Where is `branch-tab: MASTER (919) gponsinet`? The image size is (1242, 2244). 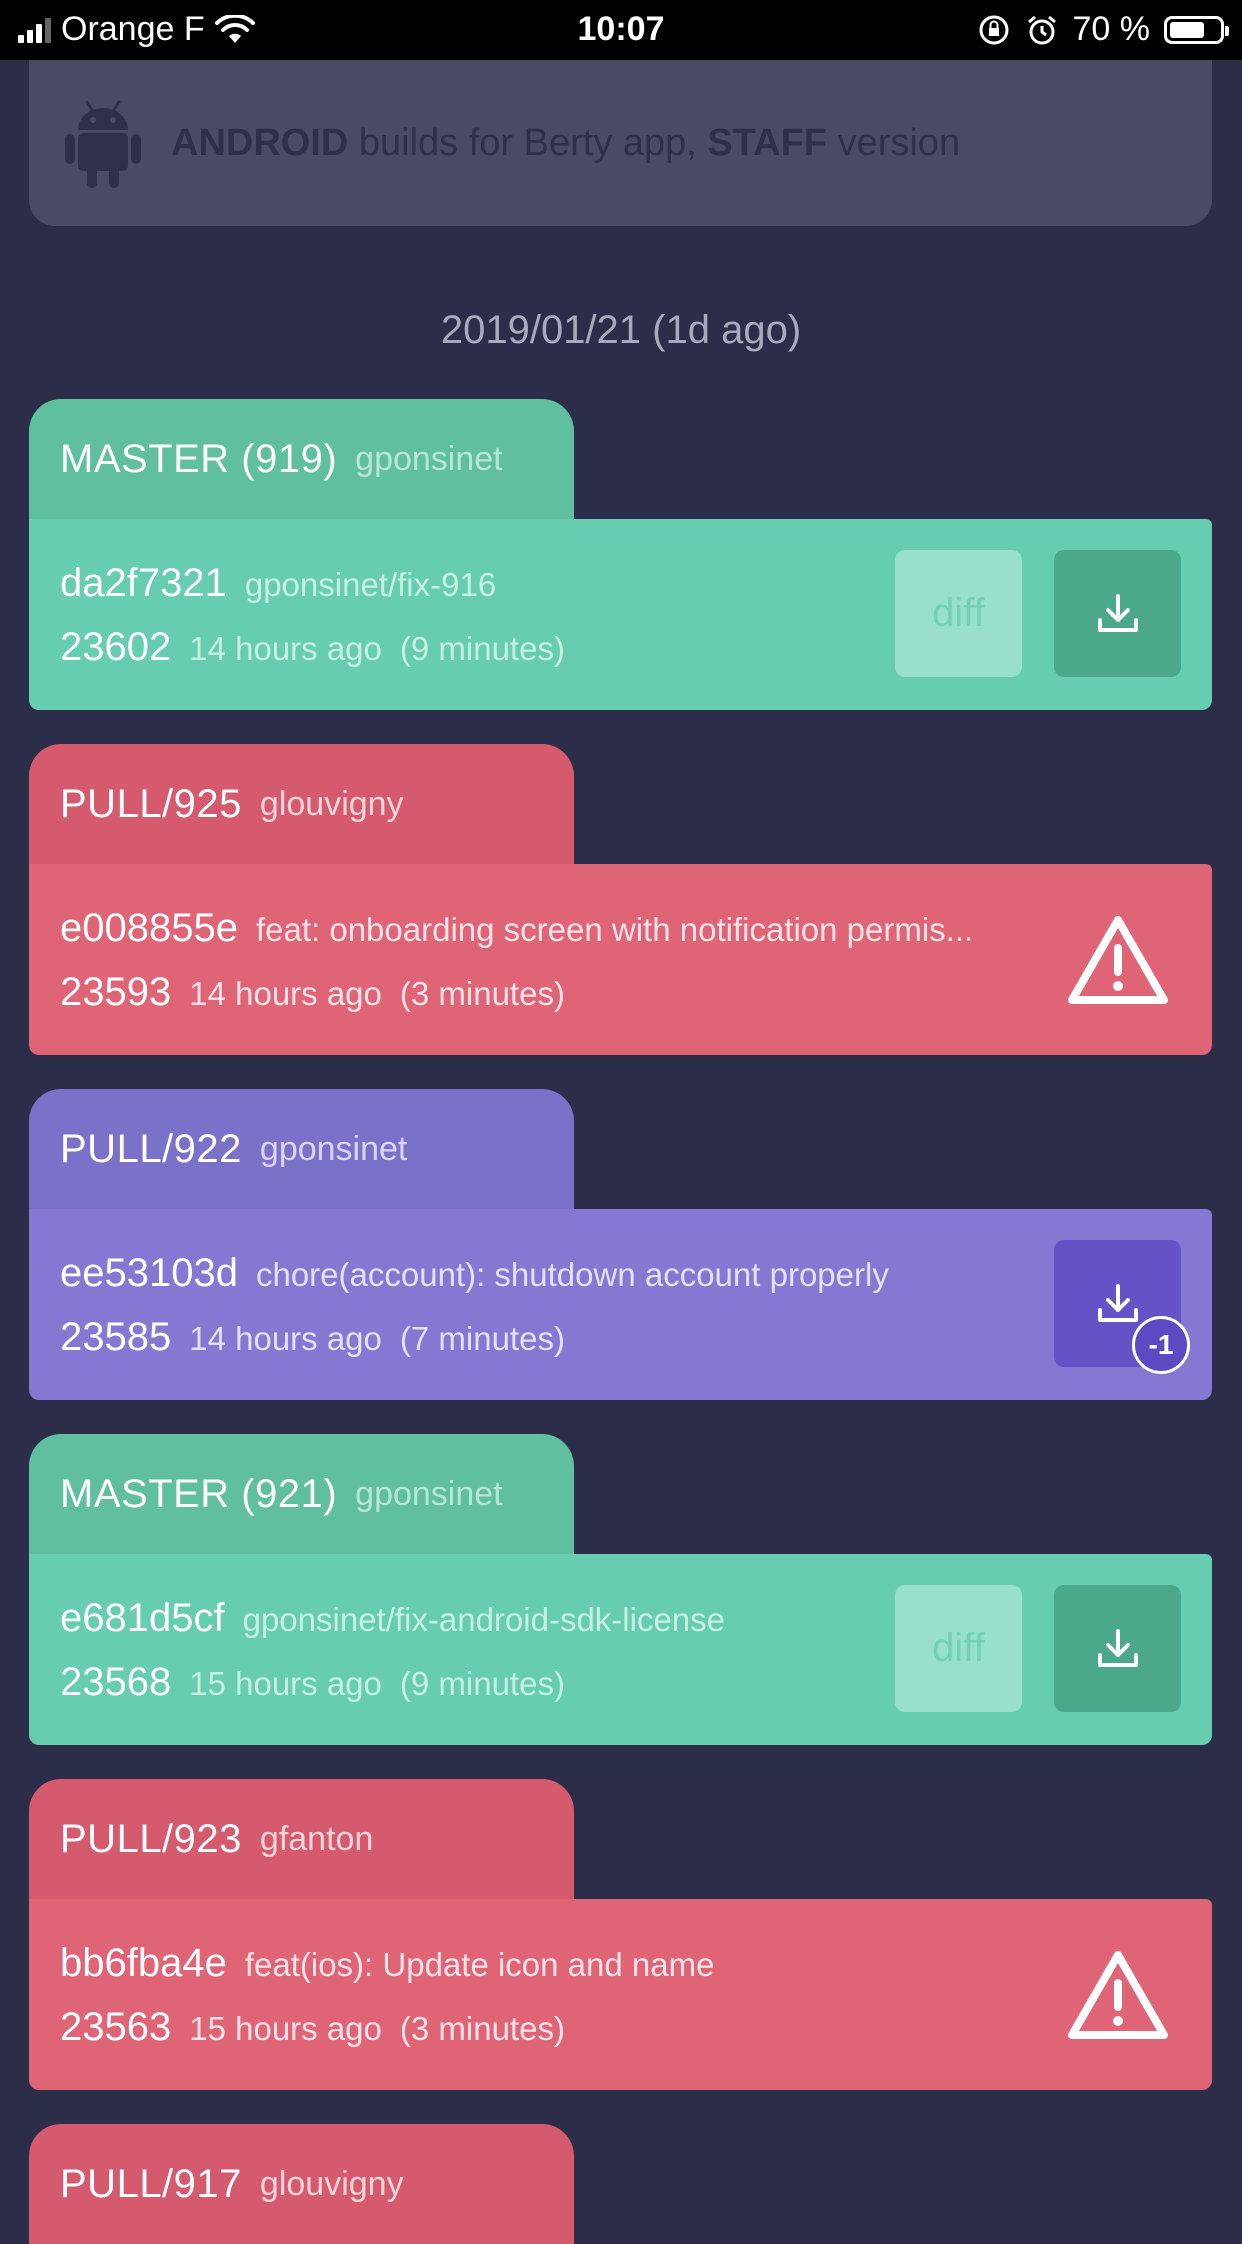
branch-tab: MASTER (919) gponsinet is located at coordinates (301, 459).